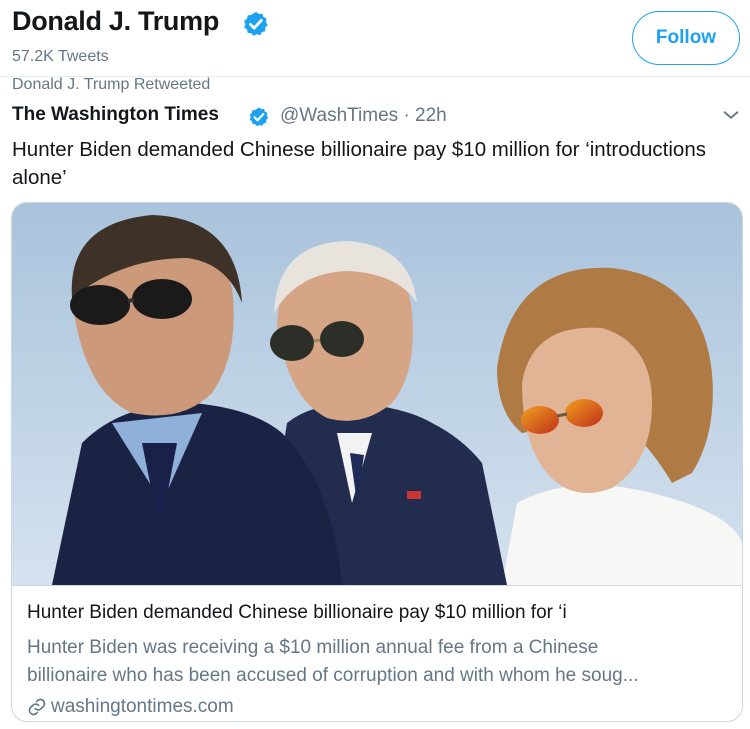 Image resolution: width=750 pixels, height=729 pixels. Describe the element at coordinates (60, 56) in the screenshot. I see `tweet-count: 57.2K Tweets` at that location.